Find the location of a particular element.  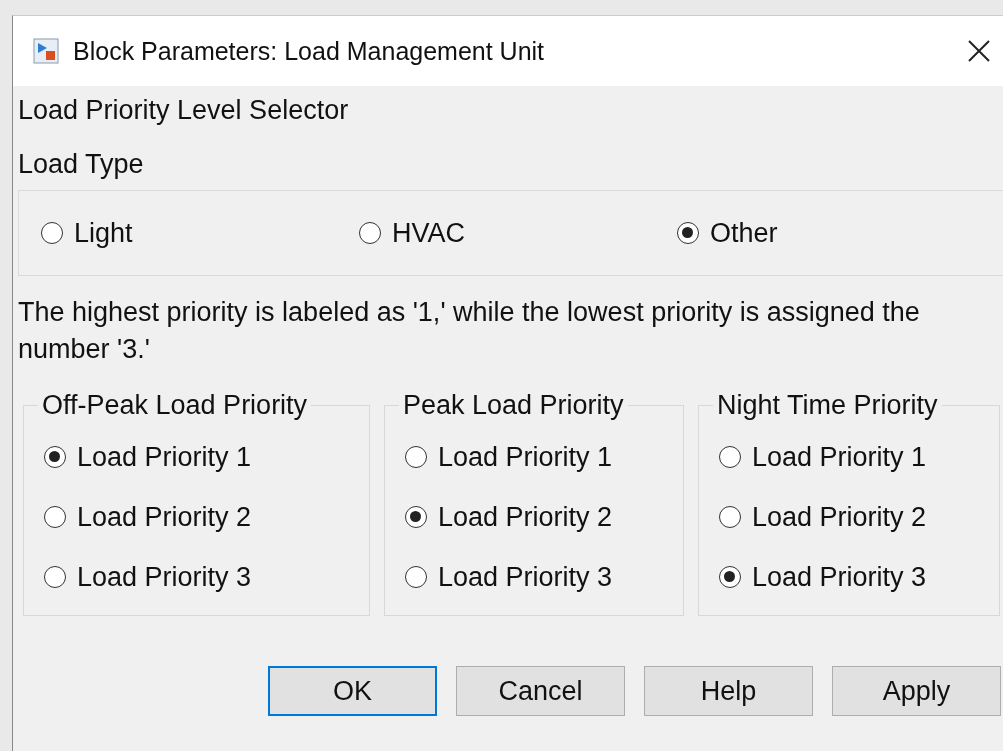

dialog-button: Apply is located at coordinates (916, 691).